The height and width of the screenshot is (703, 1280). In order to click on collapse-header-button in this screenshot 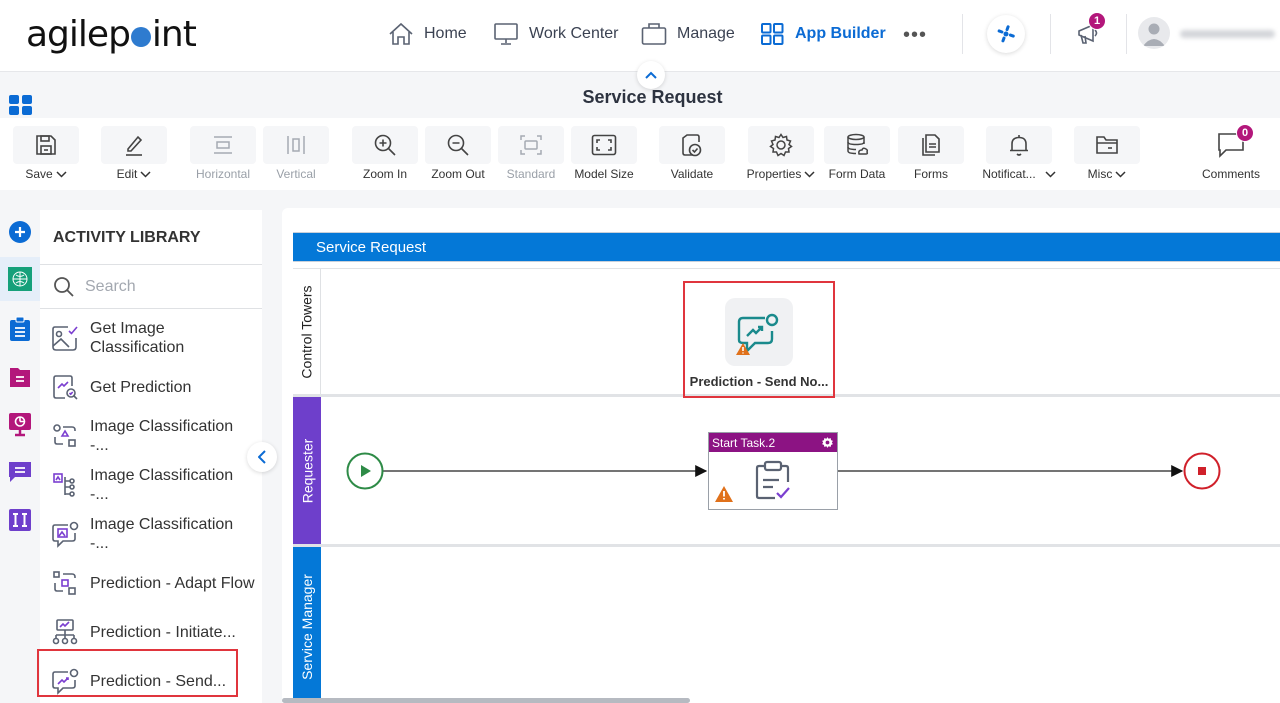, I will do `click(651, 75)`.